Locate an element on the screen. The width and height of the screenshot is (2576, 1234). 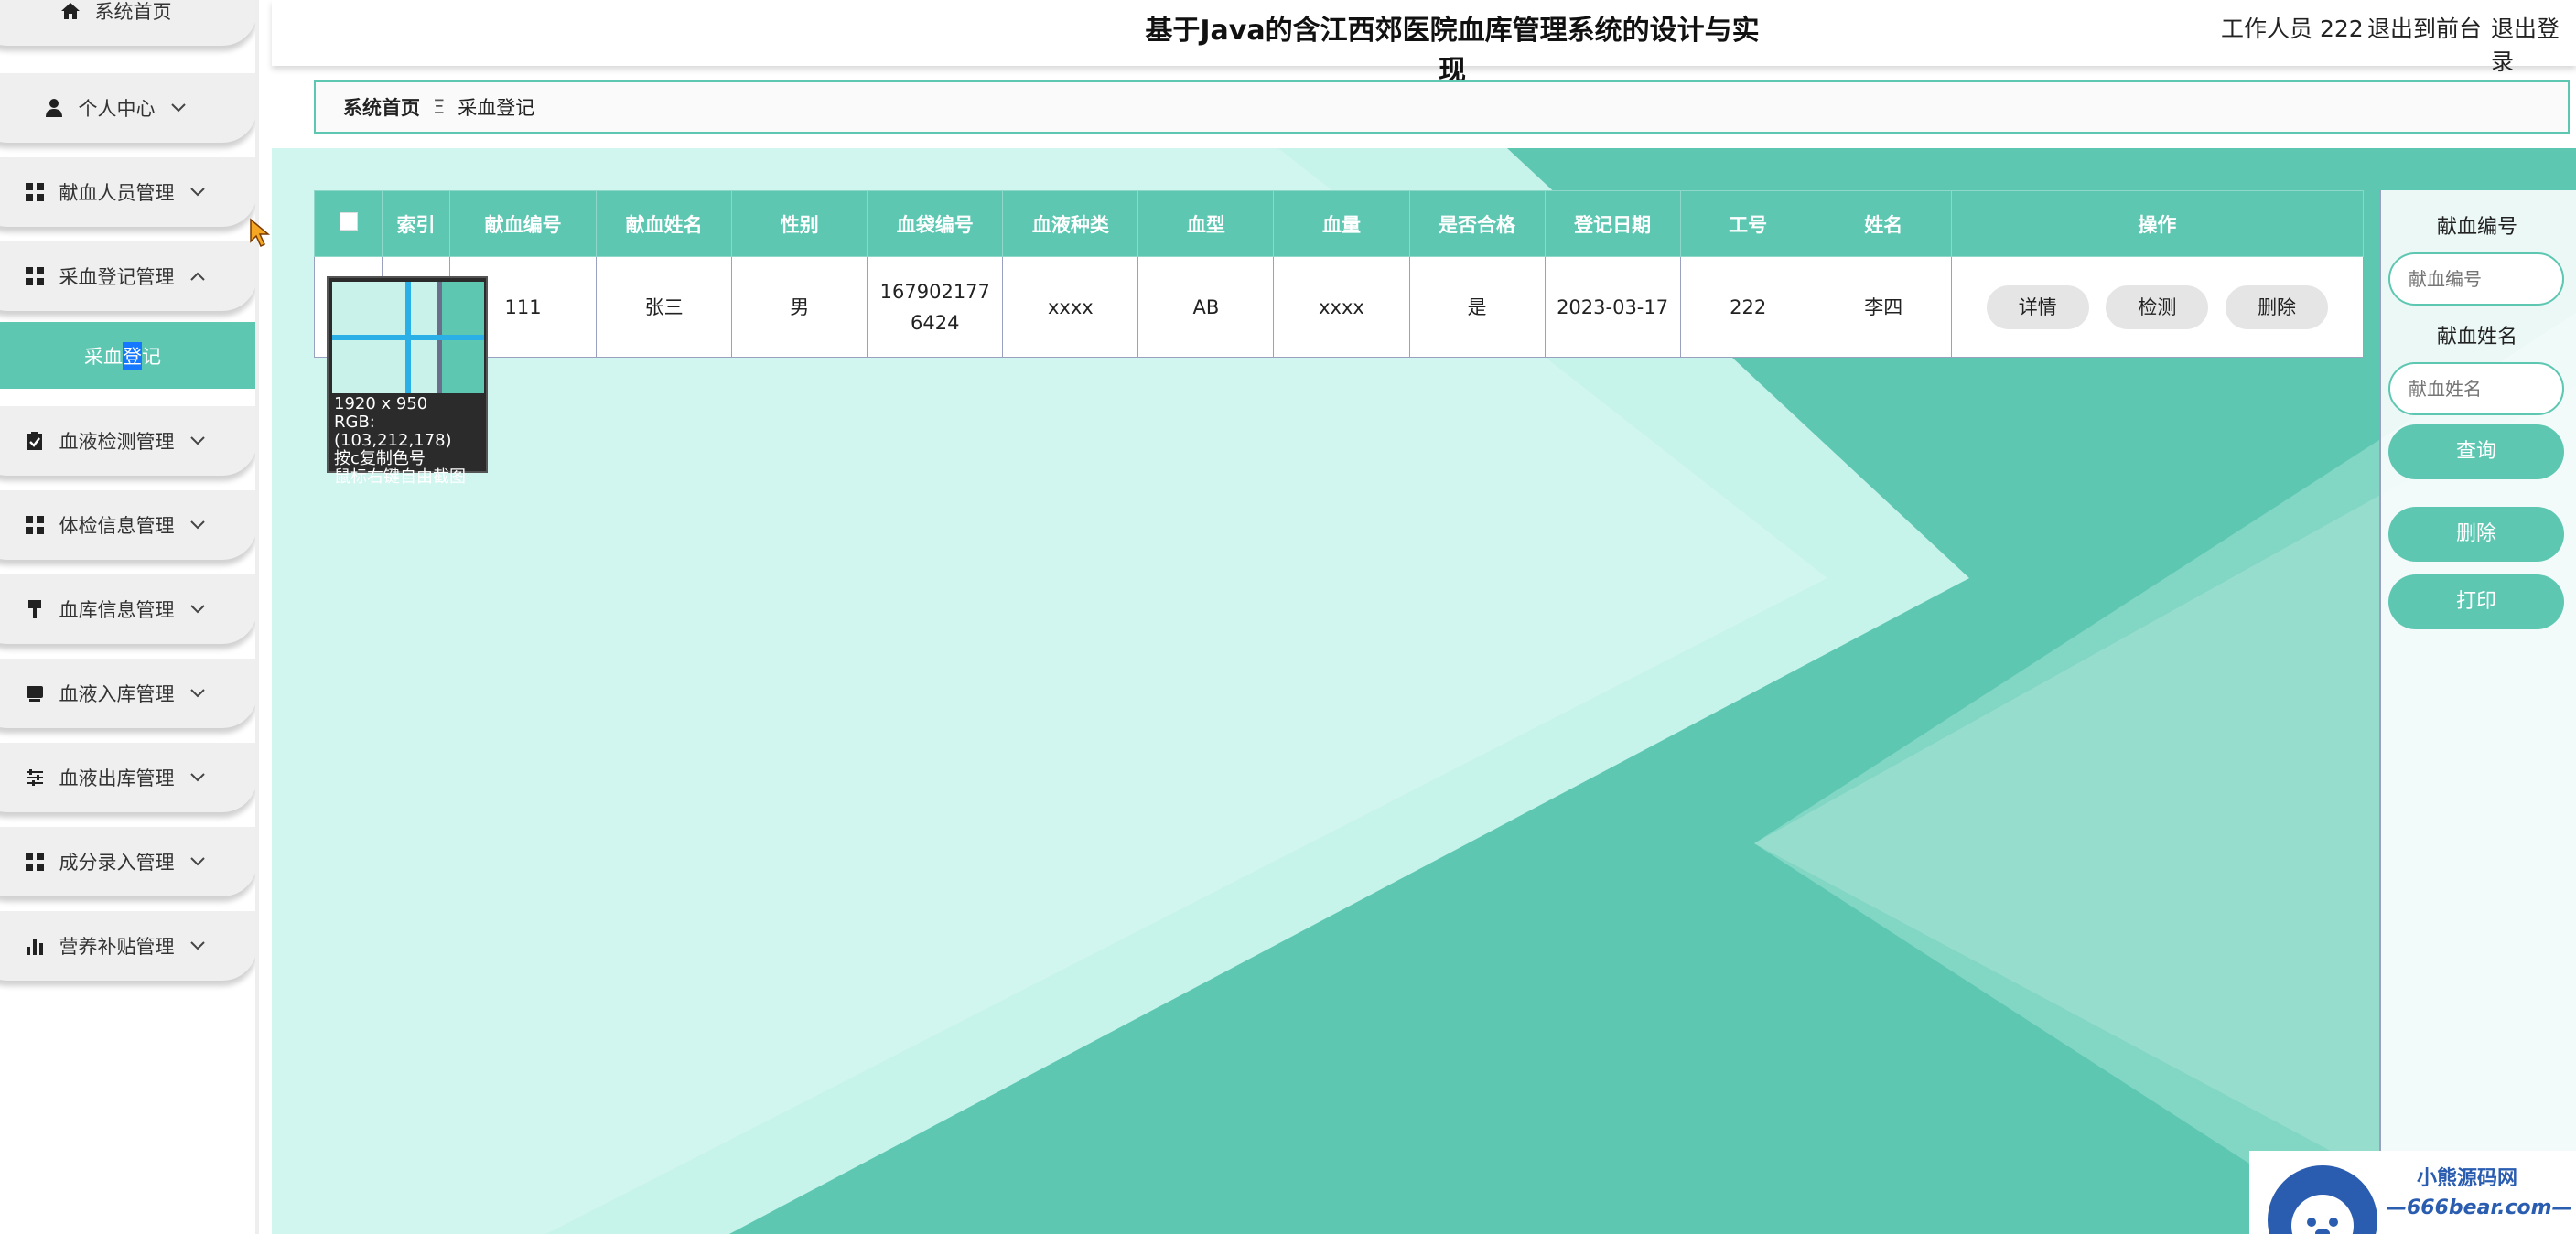
sidebar-item-label: 成分录入管理 is located at coordinates (117, 863).